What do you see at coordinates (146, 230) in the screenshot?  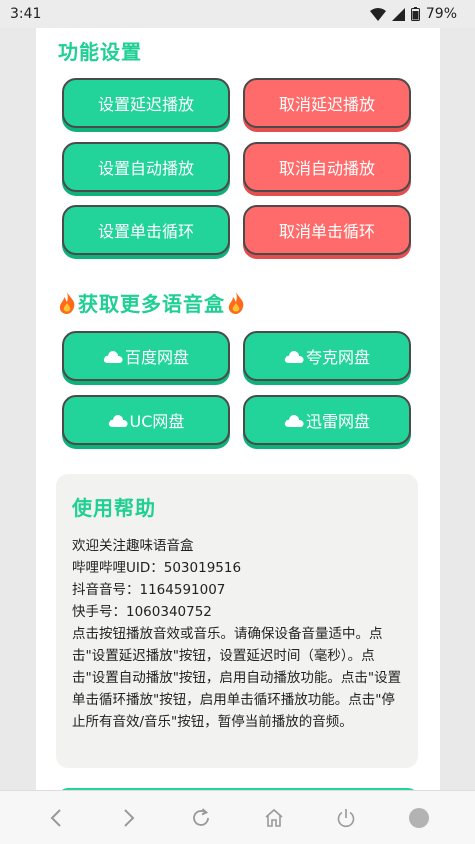 I see `set-loop-button: 设置单击循环` at bounding box center [146, 230].